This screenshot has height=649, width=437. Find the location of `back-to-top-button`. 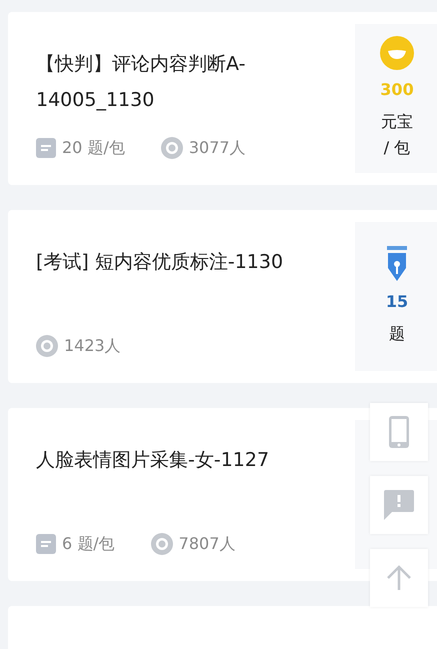

back-to-top-button is located at coordinates (399, 578).